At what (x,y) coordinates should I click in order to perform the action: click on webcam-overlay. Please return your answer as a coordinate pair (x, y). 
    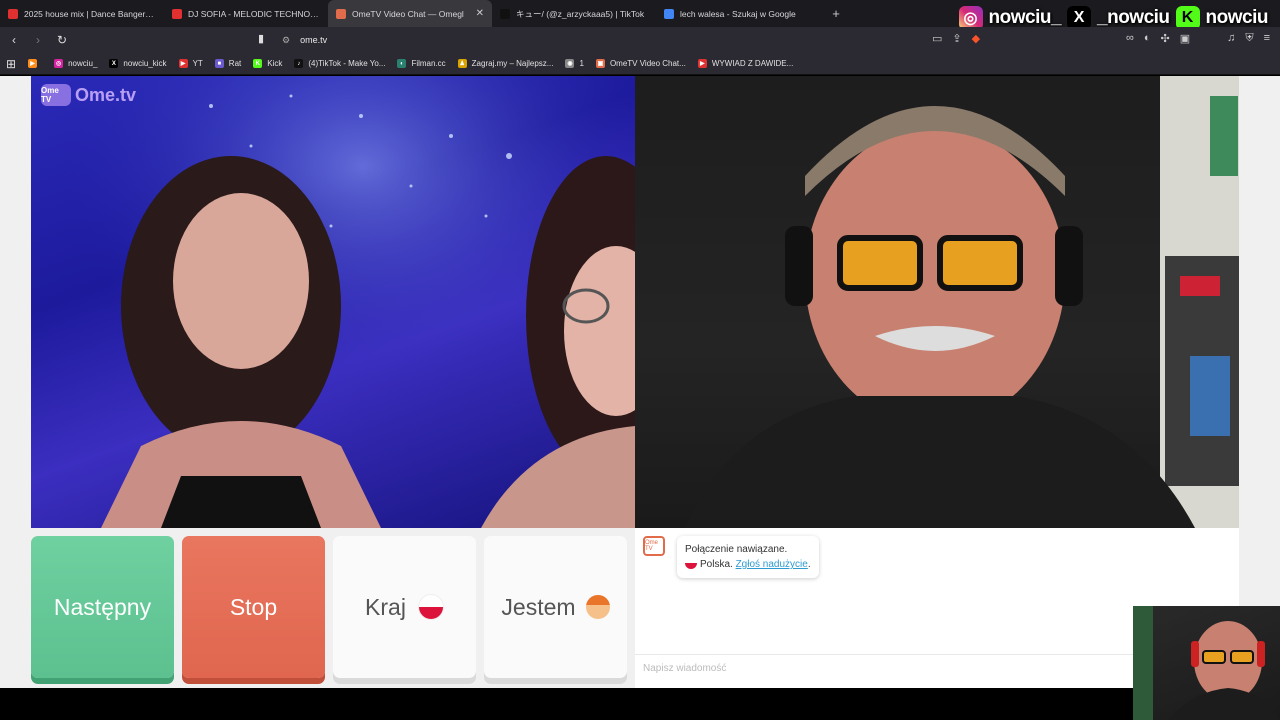
    Looking at the image, I should click on (1206, 663).